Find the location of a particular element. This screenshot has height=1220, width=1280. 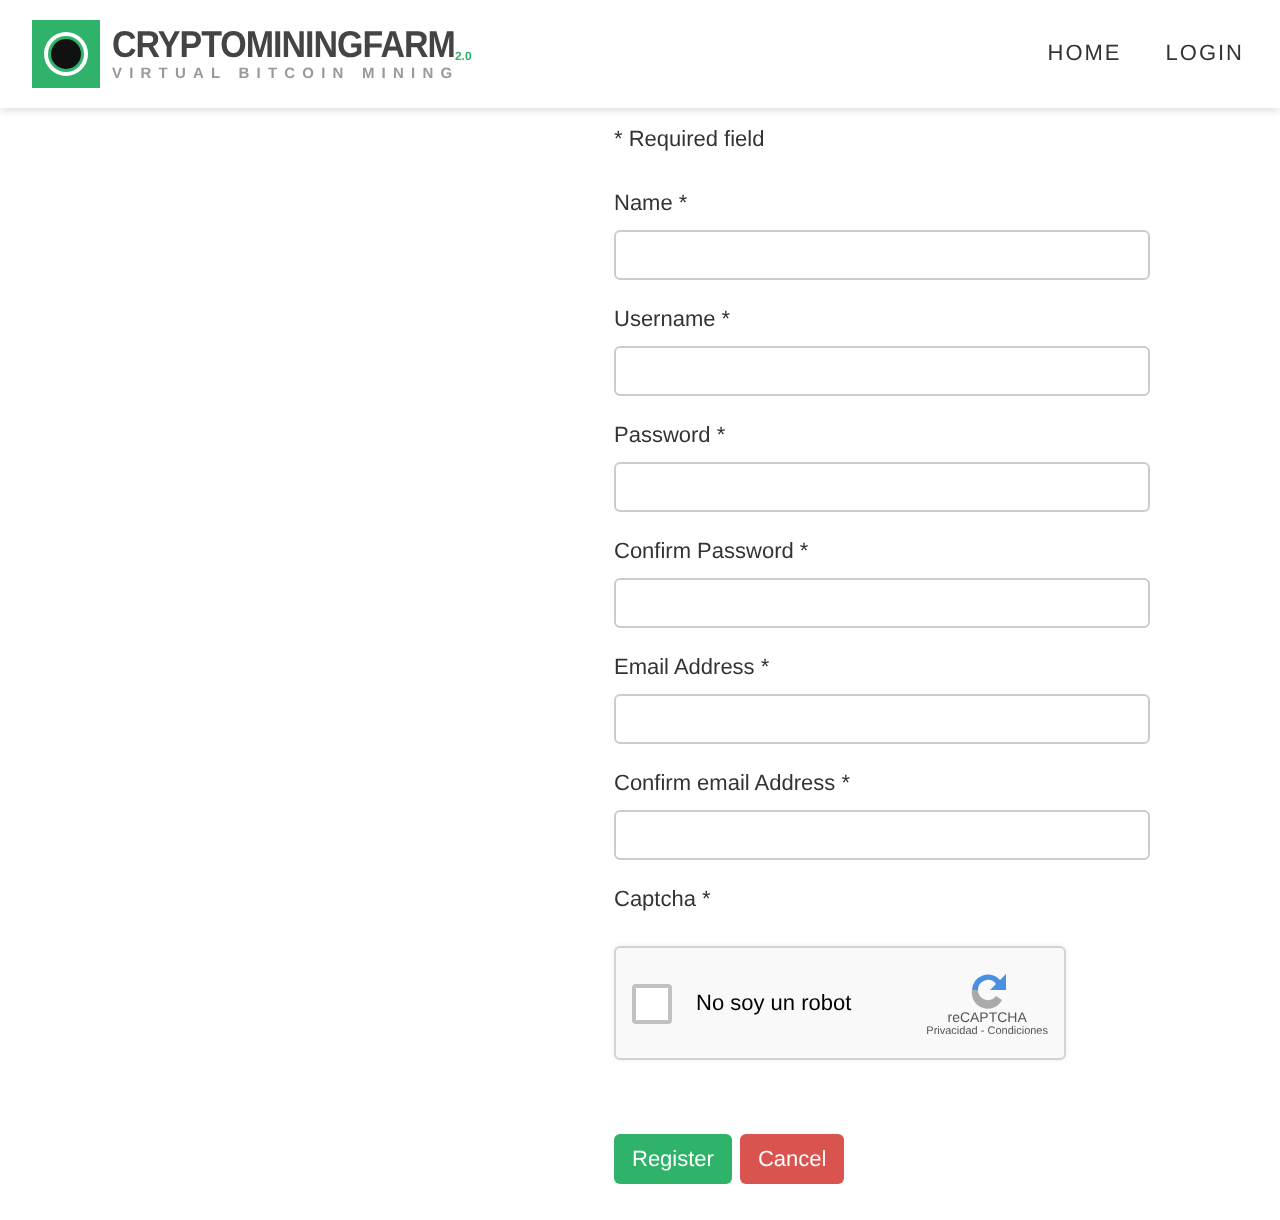

field-label: Captcha * is located at coordinates (663, 900).